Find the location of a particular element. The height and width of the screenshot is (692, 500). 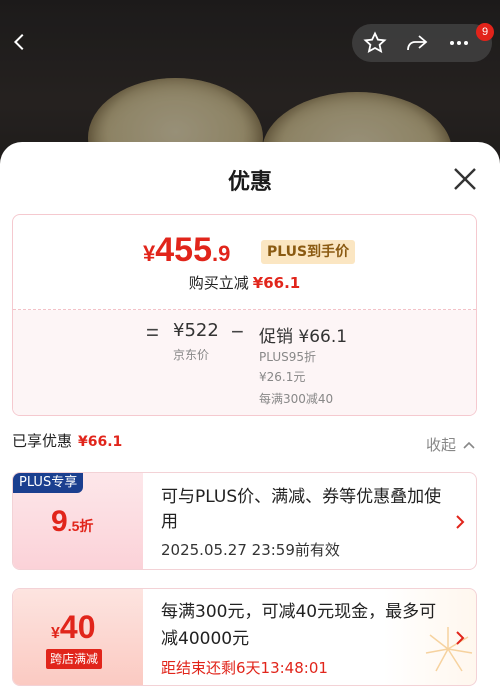

amount-value: 40 is located at coordinates (77, 627).